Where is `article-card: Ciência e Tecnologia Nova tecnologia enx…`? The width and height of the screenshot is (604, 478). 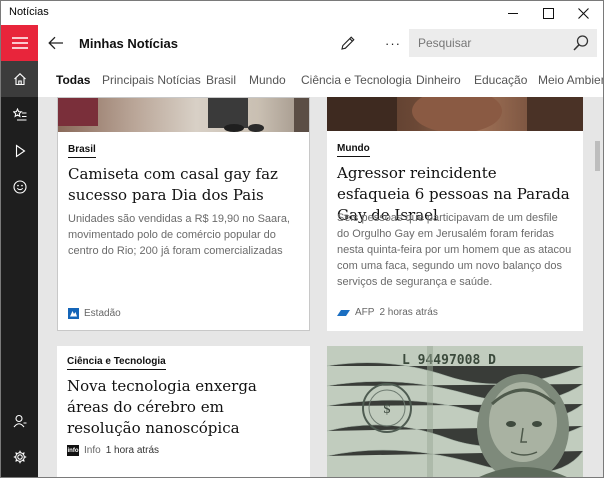 article-card: Ciência e Tecnologia Nova tecnologia enx… is located at coordinates (183, 411).